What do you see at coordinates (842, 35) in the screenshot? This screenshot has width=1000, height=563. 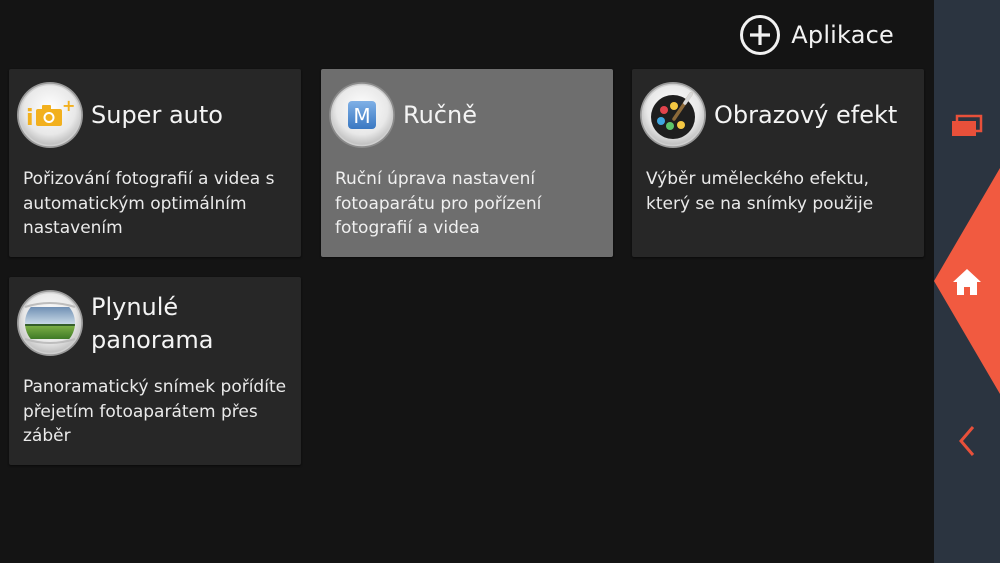 I see `apps-button-label: Aplikace` at bounding box center [842, 35].